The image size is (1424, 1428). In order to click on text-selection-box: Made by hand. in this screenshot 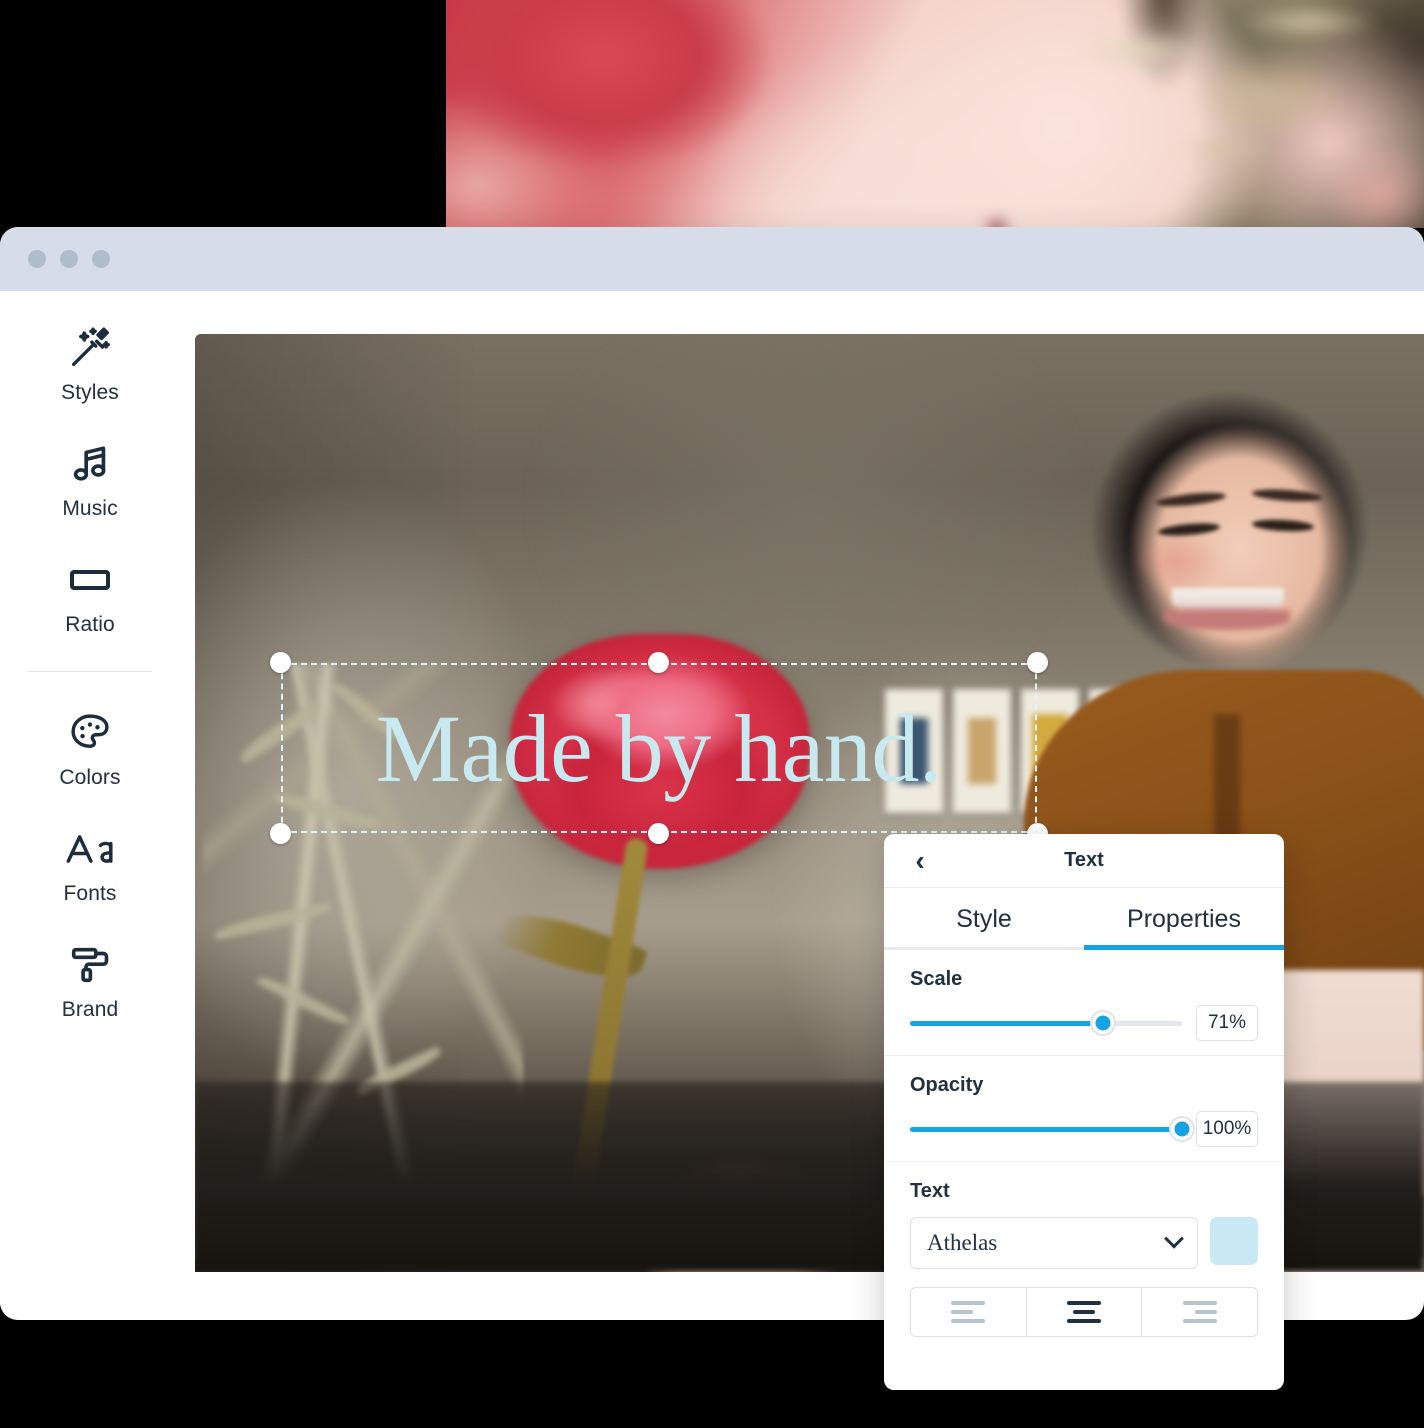, I will do `click(659, 748)`.